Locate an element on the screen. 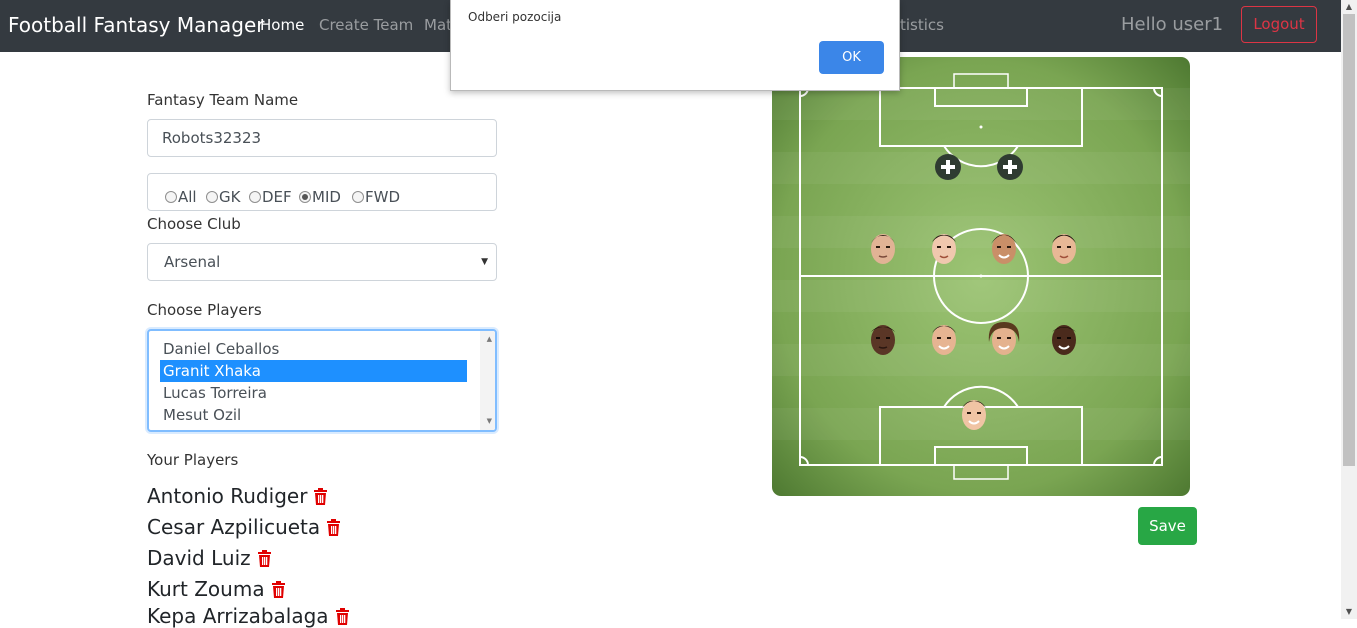 This screenshot has height=628, width=1357. save-button: Save is located at coordinates (1167, 526).